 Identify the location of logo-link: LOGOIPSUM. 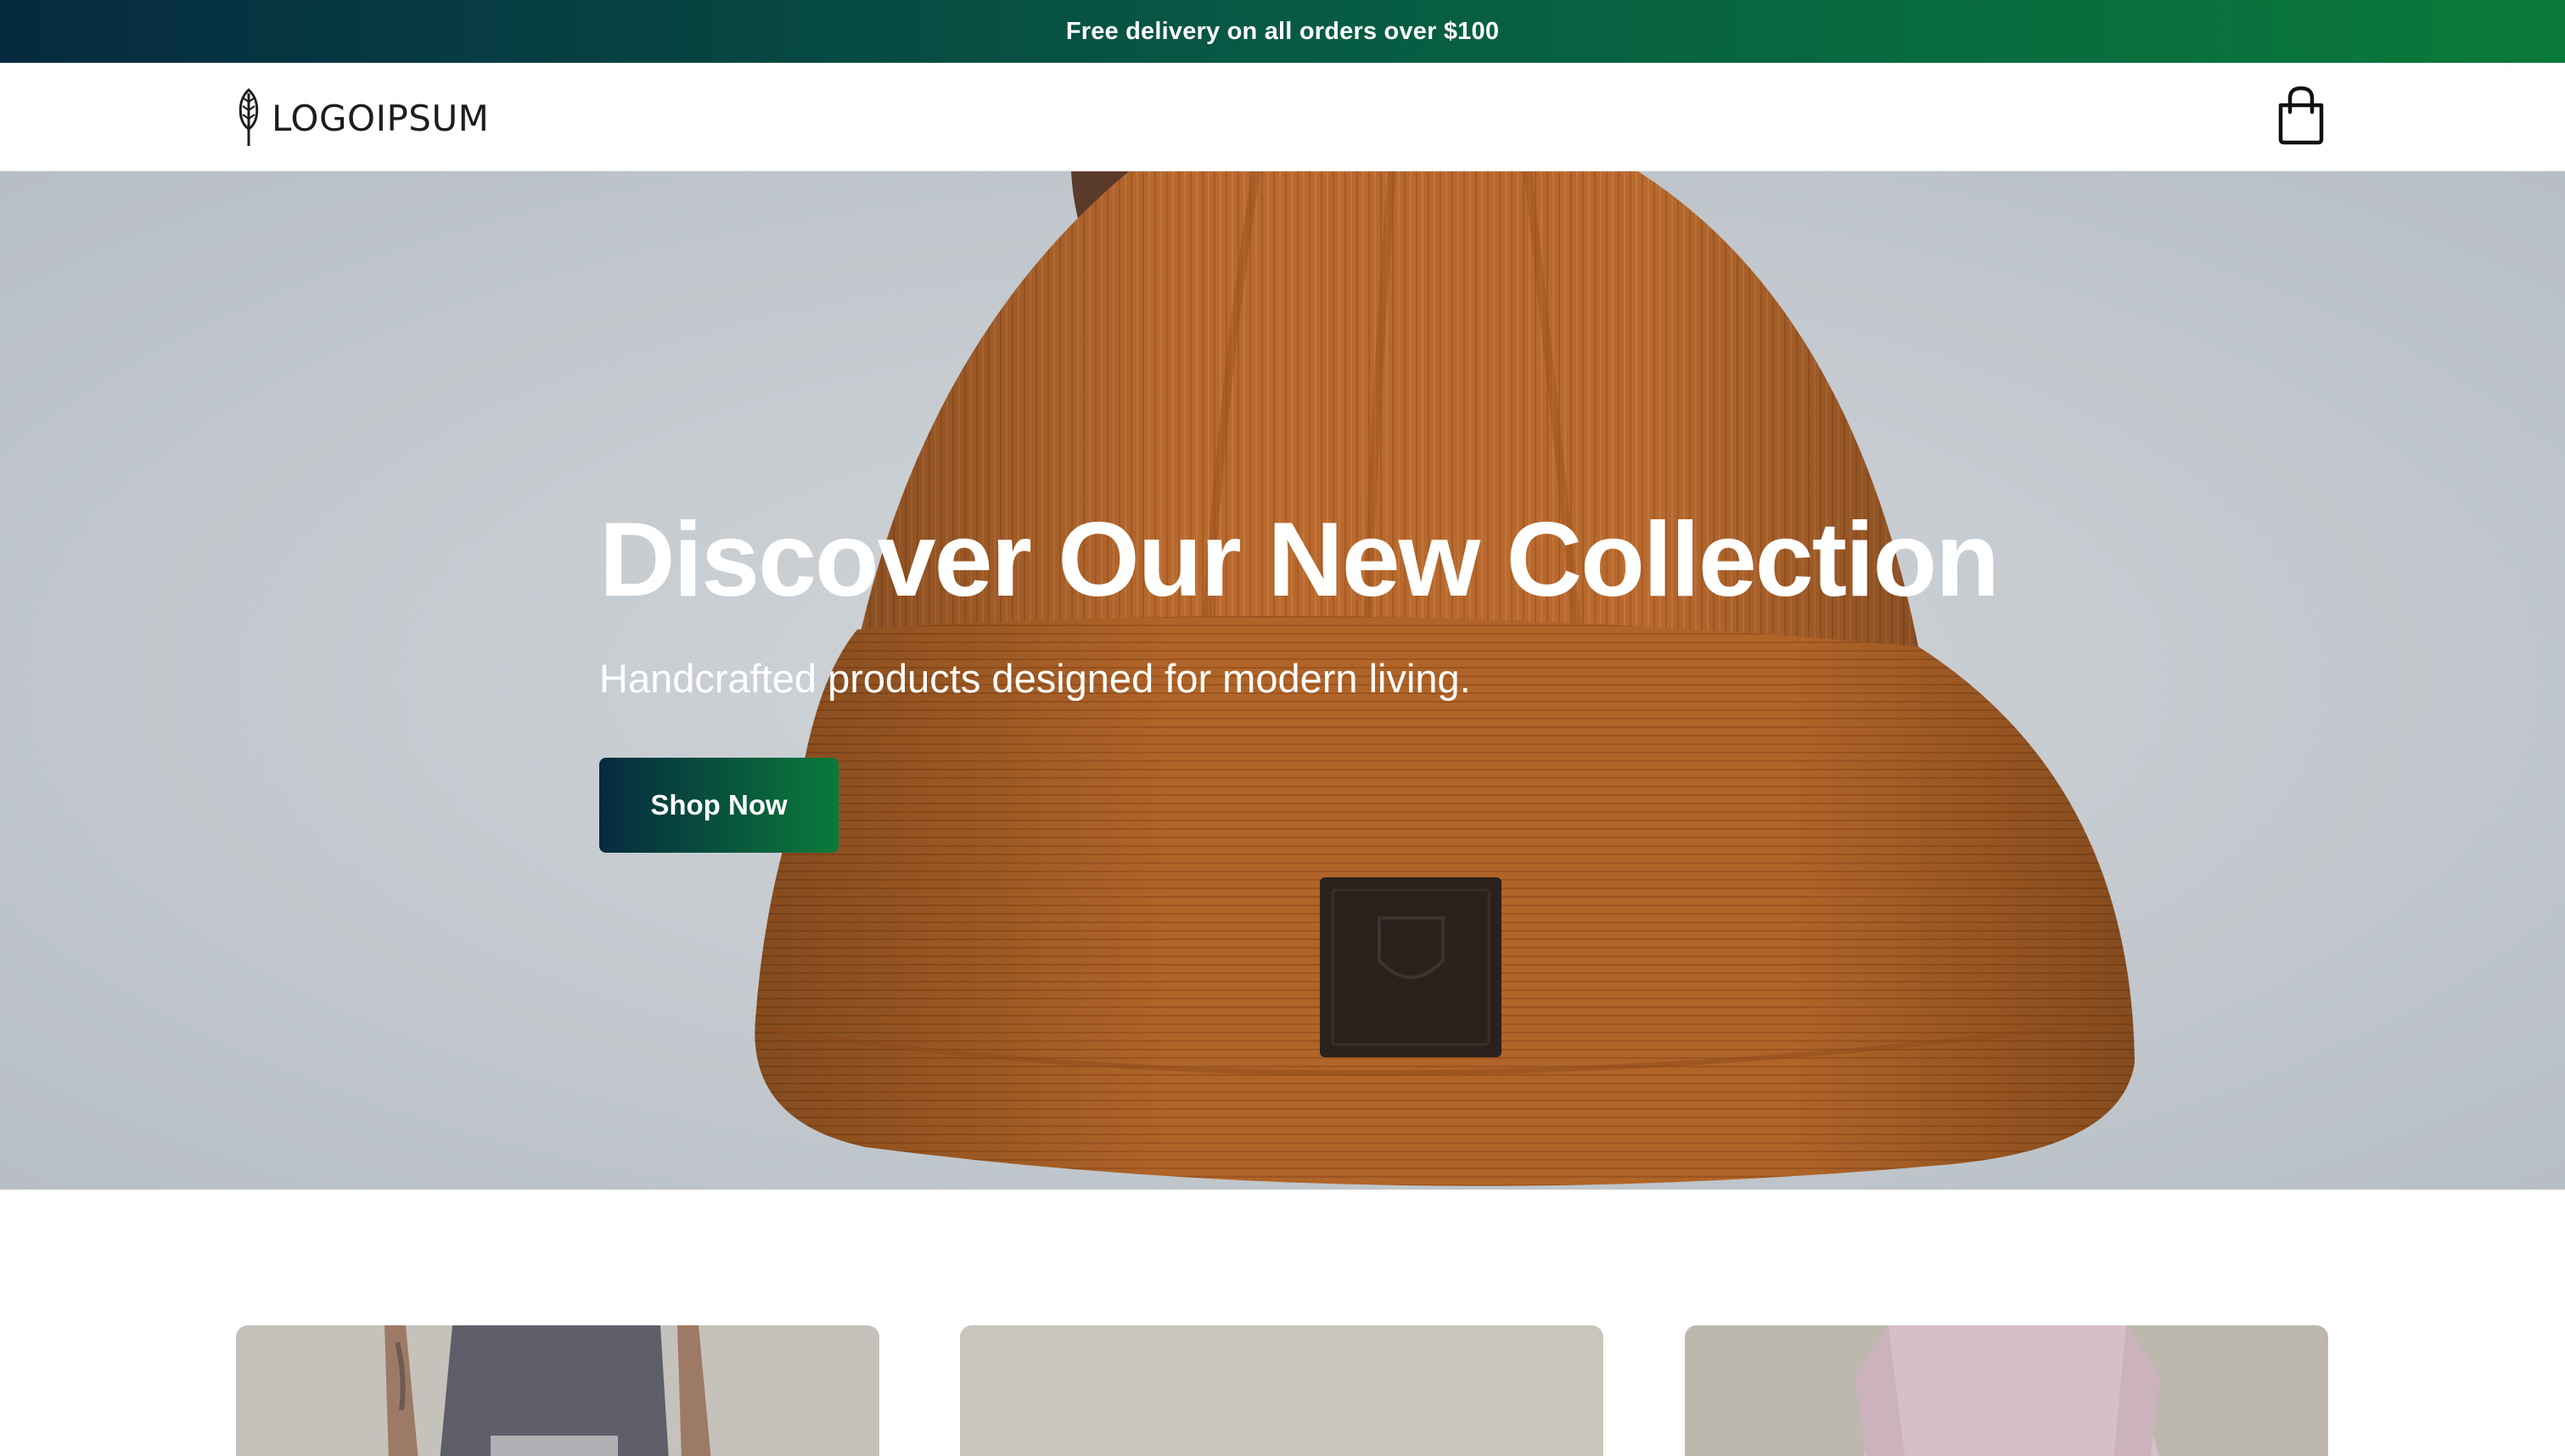
(363, 118).